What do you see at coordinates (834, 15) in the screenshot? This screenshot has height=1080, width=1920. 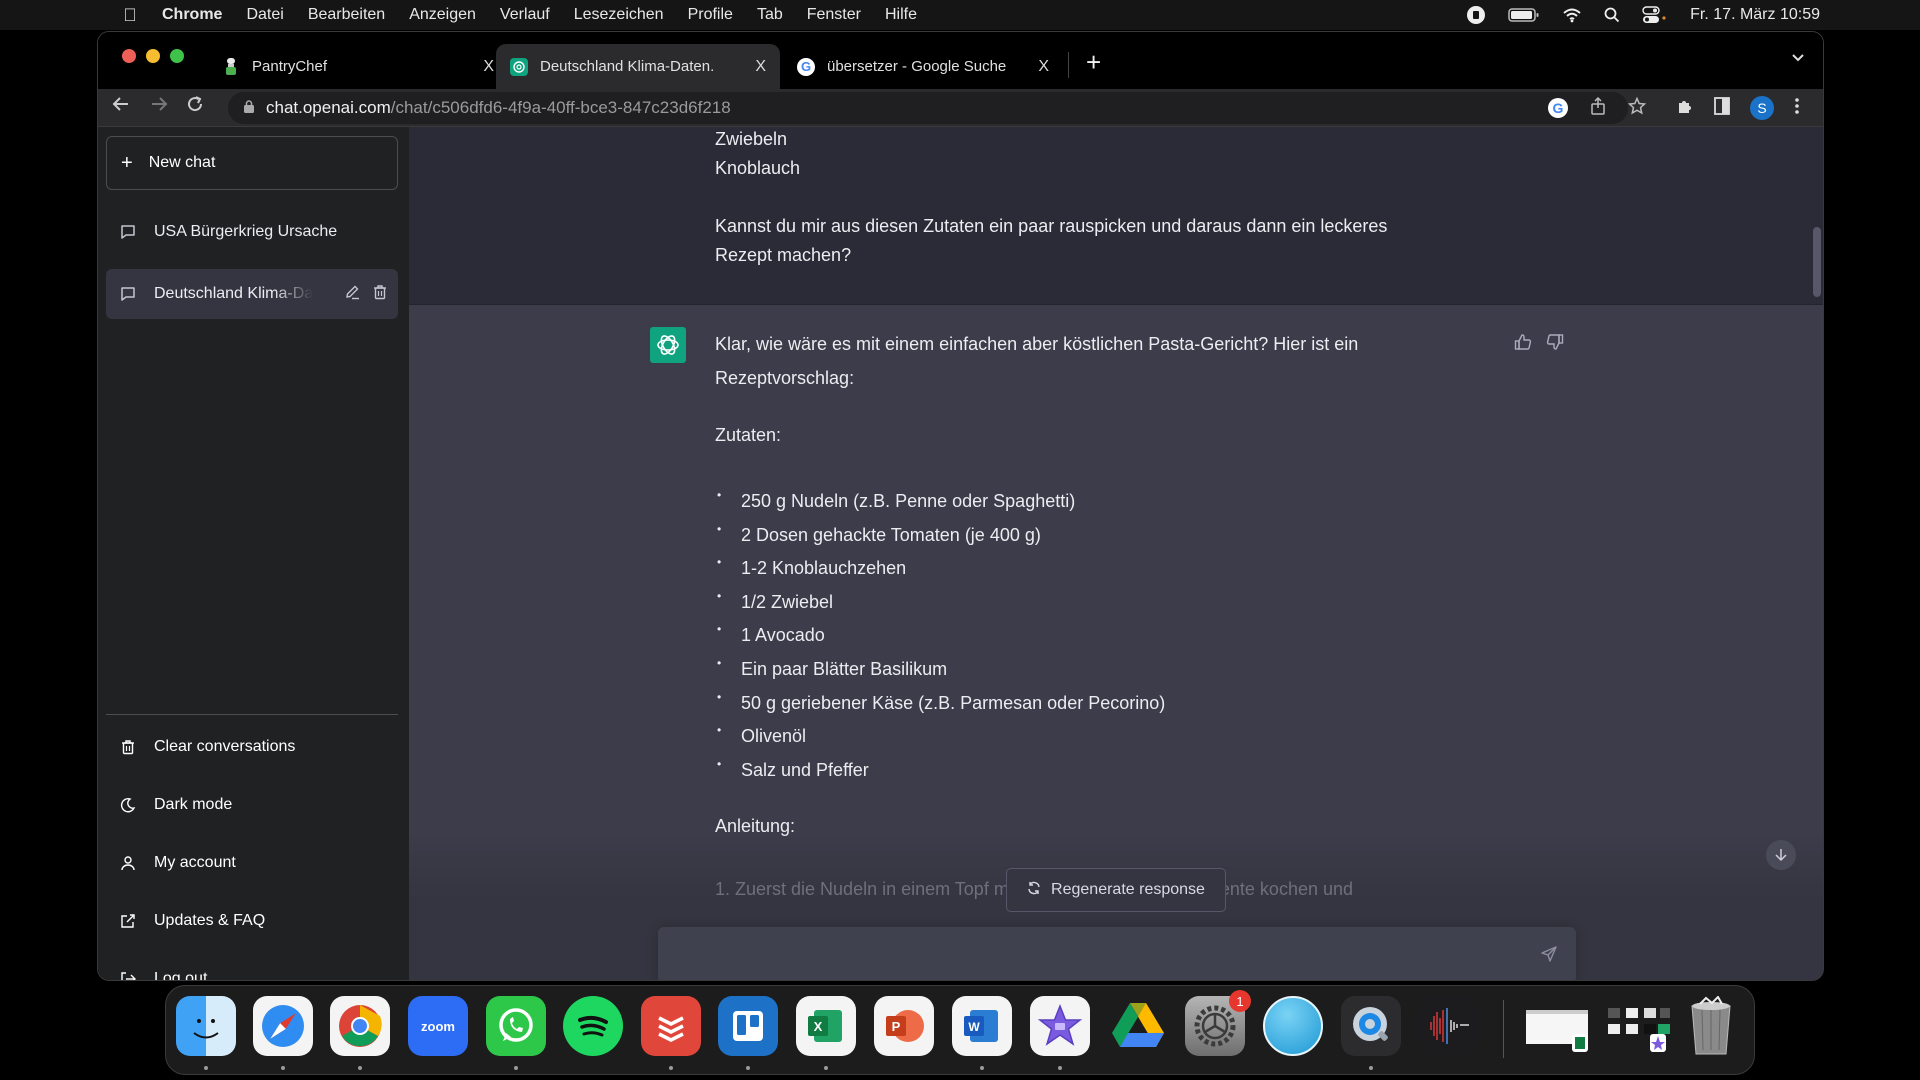 I see `menu-fenster: Fenster` at bounding box center [834, 15].